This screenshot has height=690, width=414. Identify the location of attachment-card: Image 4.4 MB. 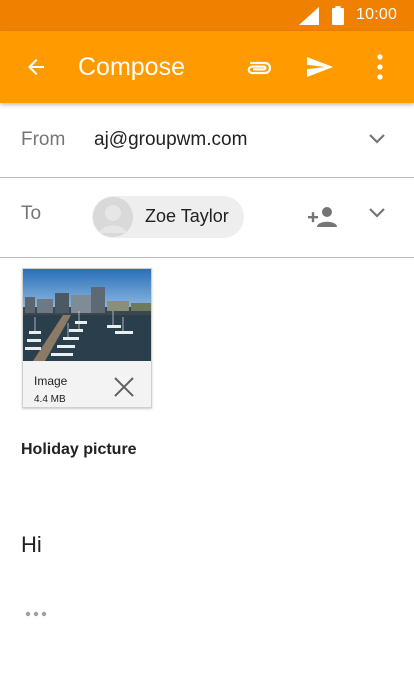
(87, 338).